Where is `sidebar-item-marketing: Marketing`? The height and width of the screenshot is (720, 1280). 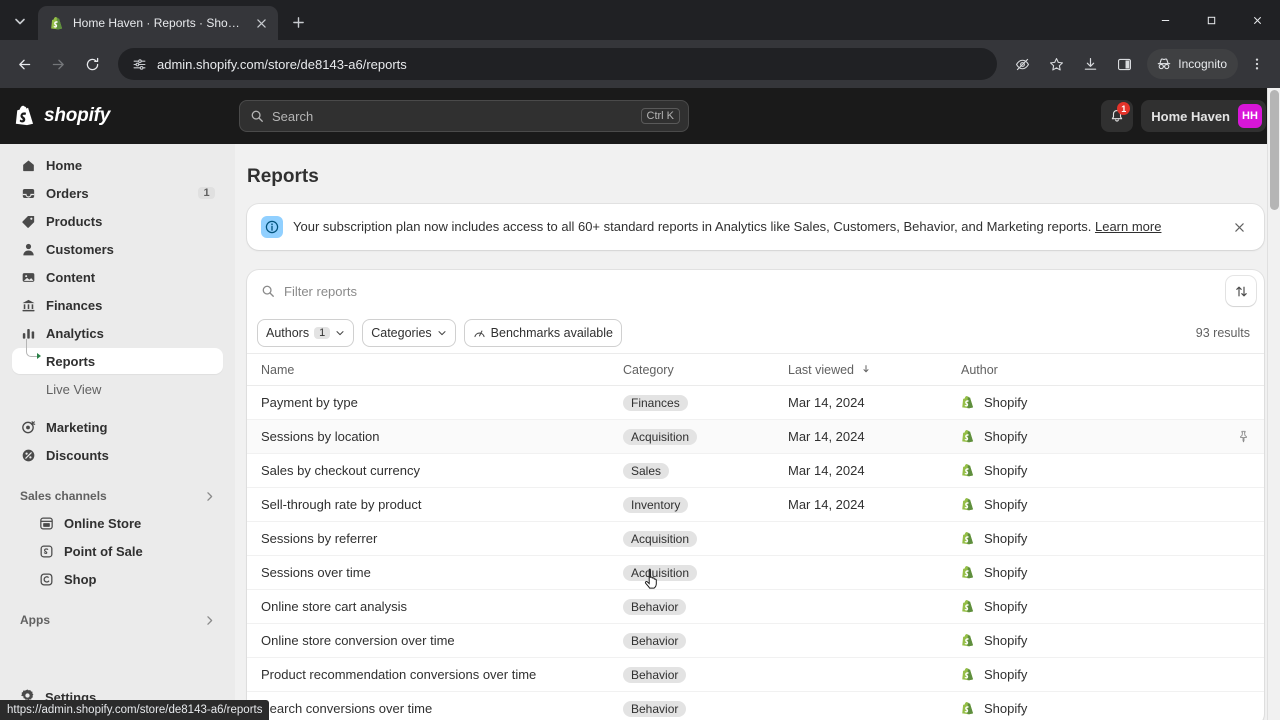
sidebar-item-marketing: Marketing is located at coordinates (117, 427).